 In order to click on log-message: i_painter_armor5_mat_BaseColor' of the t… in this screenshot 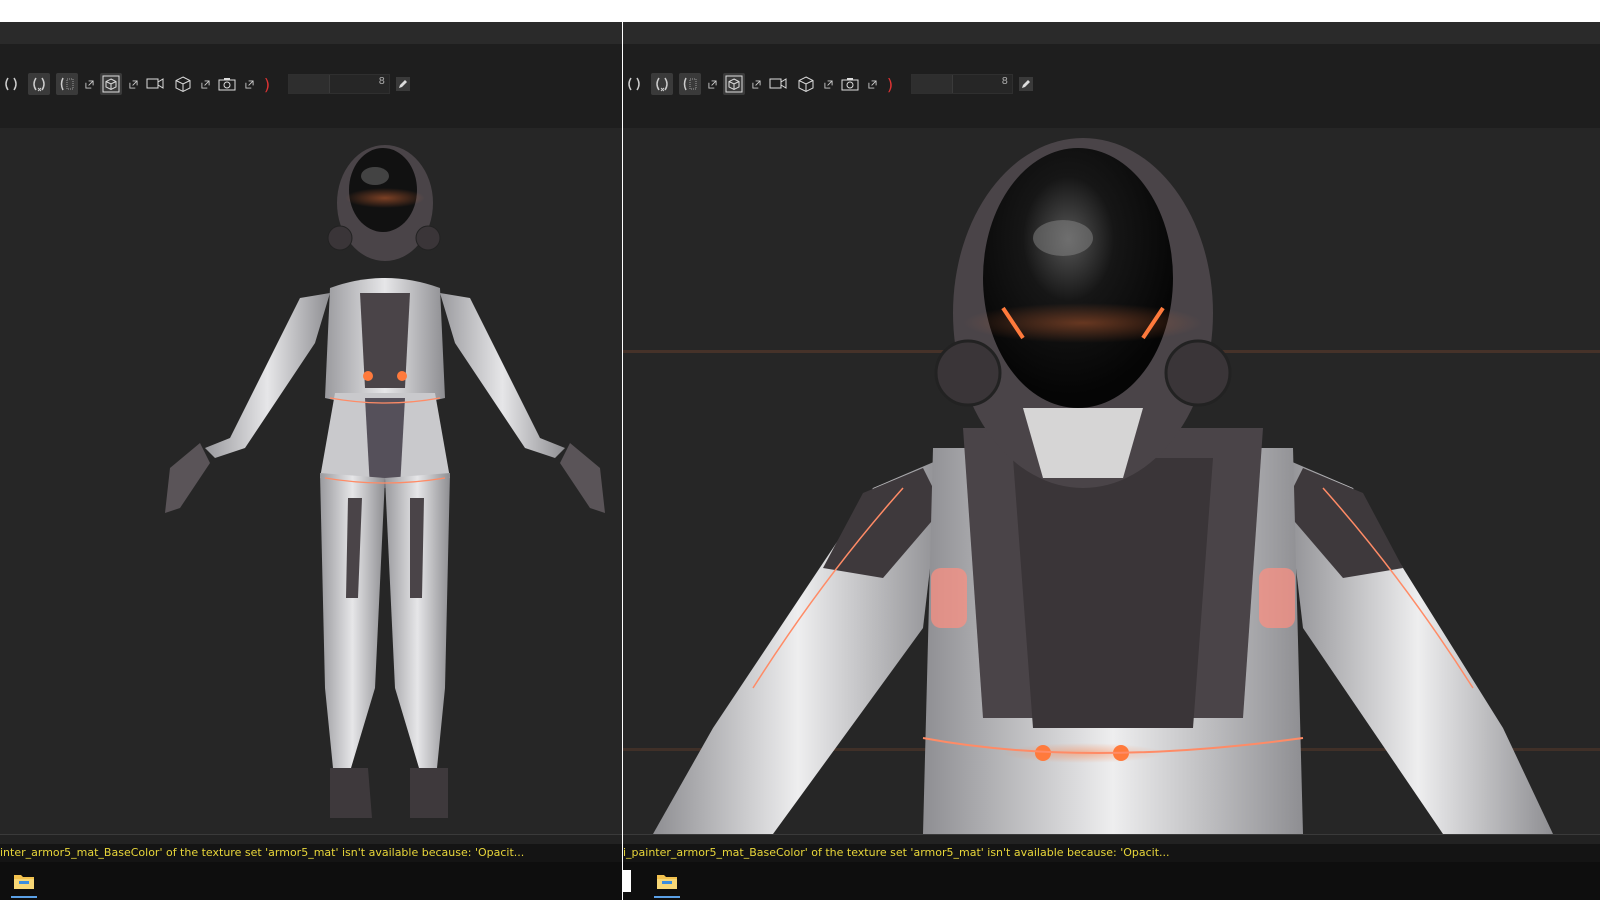, I will do `click(1111, 853)`.